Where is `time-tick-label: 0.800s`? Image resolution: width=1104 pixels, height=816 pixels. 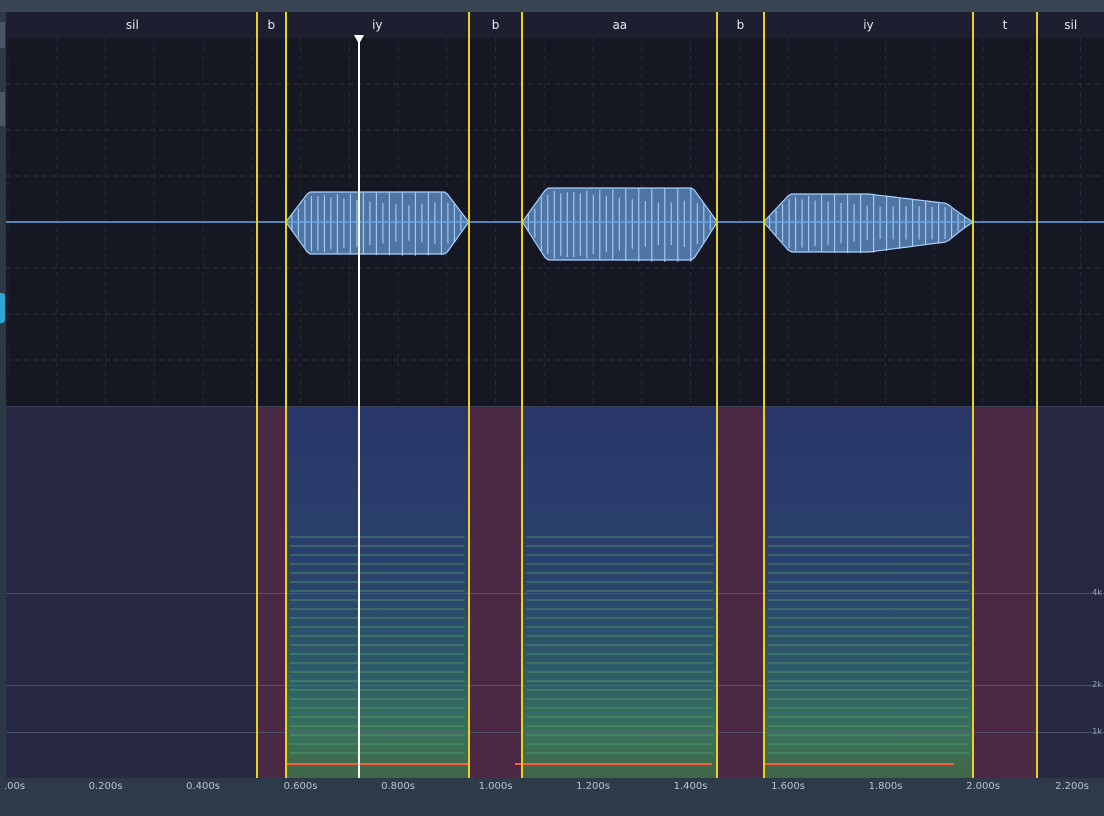
time-tick-label: 0.800s is located at coordinates (398, 786).